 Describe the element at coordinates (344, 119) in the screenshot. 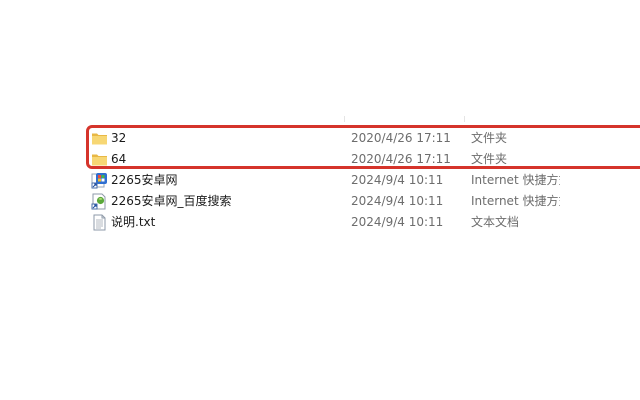

I see `column-header-separator-date` at that location.